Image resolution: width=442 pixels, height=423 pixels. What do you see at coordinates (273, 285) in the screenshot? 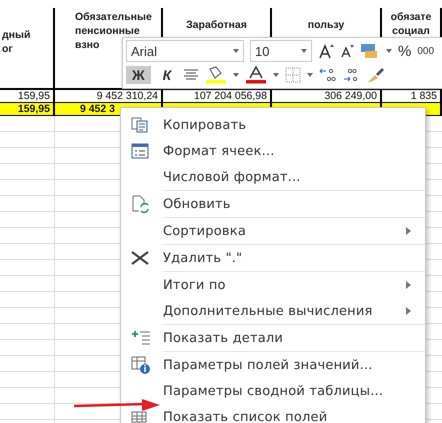
I see `menu-item: Итоги по` at bounding box center [273, 285].